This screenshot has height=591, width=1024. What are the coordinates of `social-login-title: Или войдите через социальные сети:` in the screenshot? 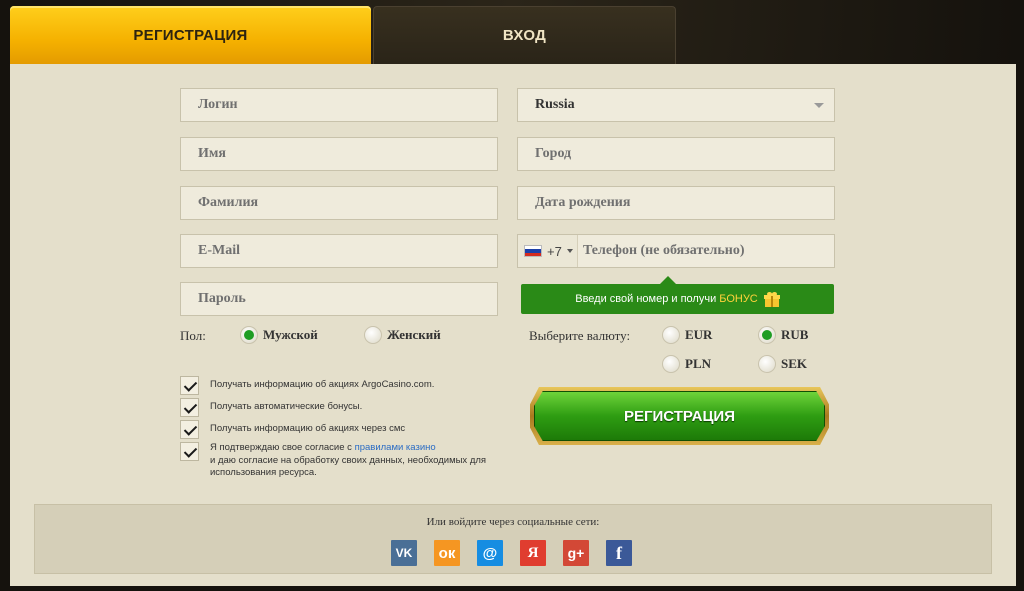 It's located at (513, 522).